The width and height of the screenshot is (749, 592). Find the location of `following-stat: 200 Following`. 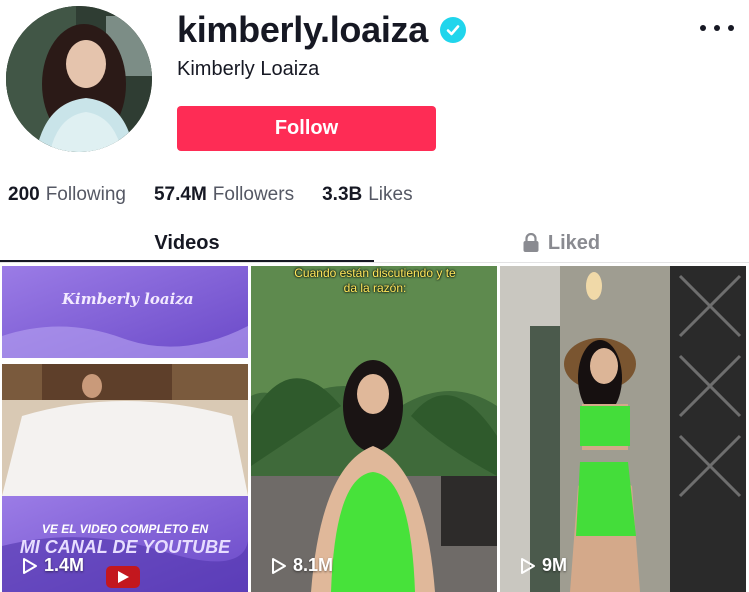

following-stat: 200 Following is located at coordinates (67, 195).